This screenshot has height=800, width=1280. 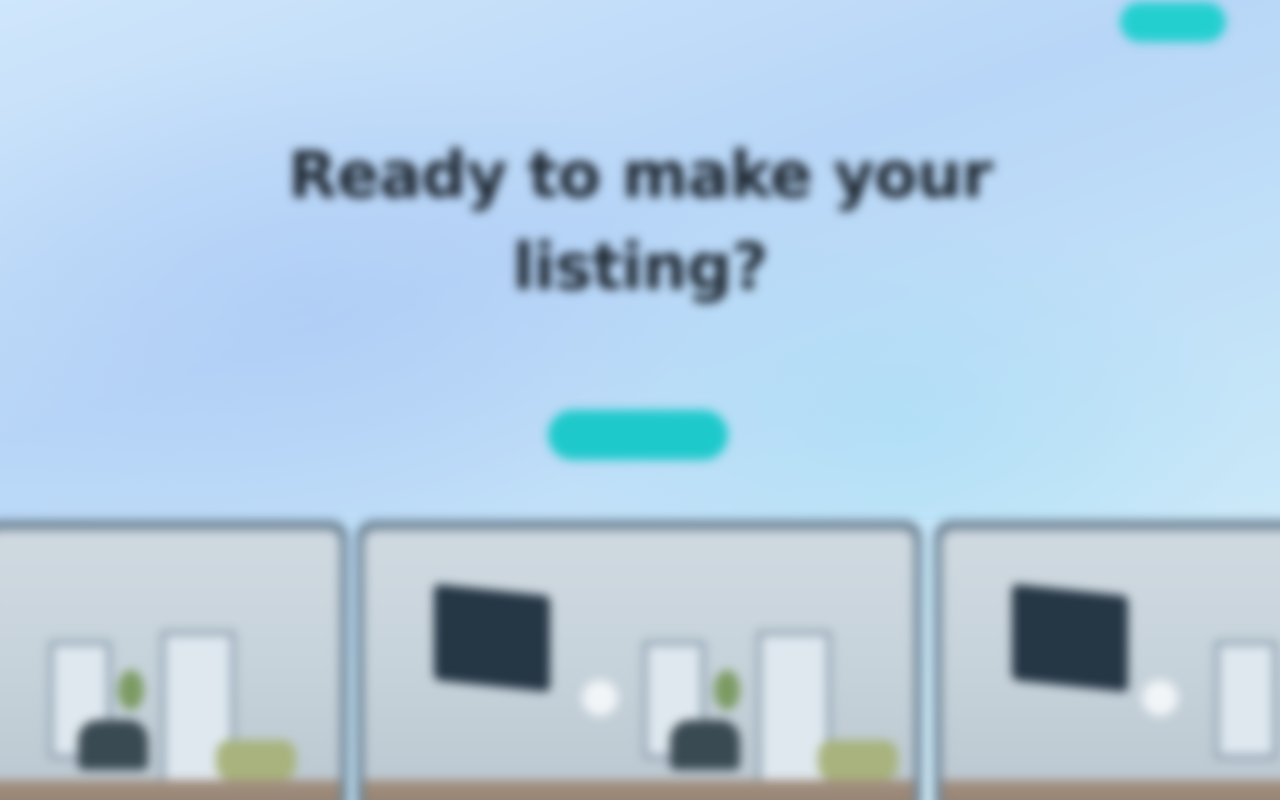 I want to click on header-cta-button, so click(x=1173, y=22).